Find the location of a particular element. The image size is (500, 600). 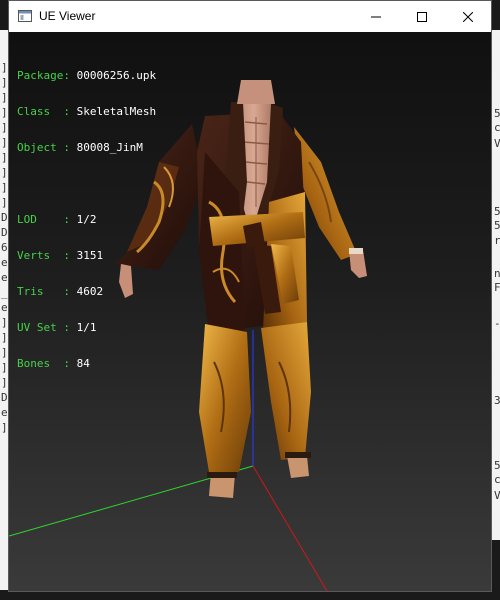

info-row-bones: Bones : 84 is located at coordinates (53, 363).